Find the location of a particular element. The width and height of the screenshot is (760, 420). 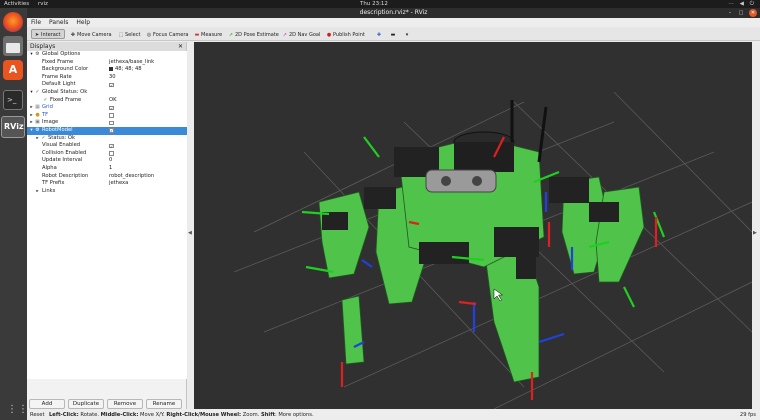

tf-checkbox is located at coordinates (111, 115).